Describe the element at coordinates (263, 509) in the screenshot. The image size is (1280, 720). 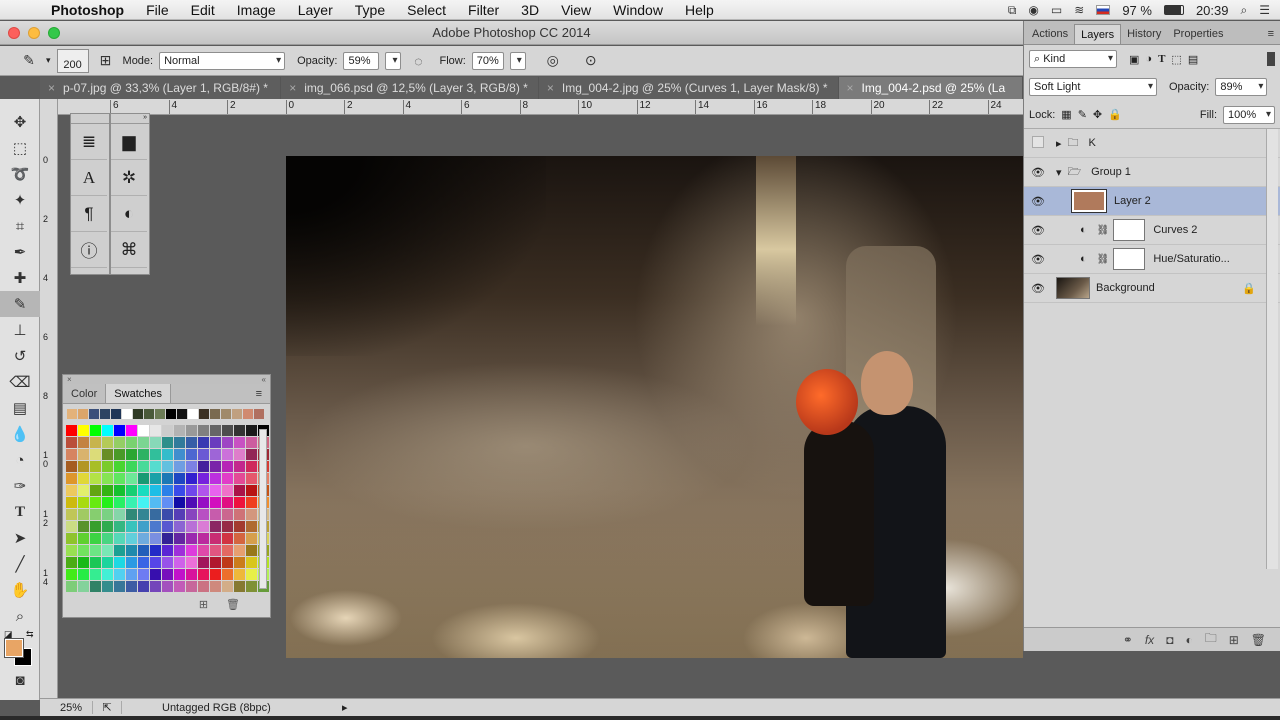
I see `swatches-scrollbar` at that location.